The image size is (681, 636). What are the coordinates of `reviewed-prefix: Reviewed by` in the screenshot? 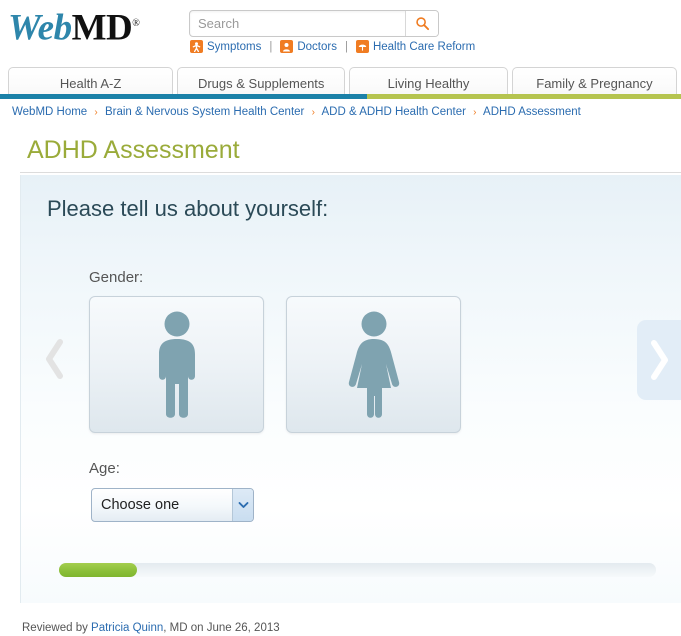 It's located at (57, 628).